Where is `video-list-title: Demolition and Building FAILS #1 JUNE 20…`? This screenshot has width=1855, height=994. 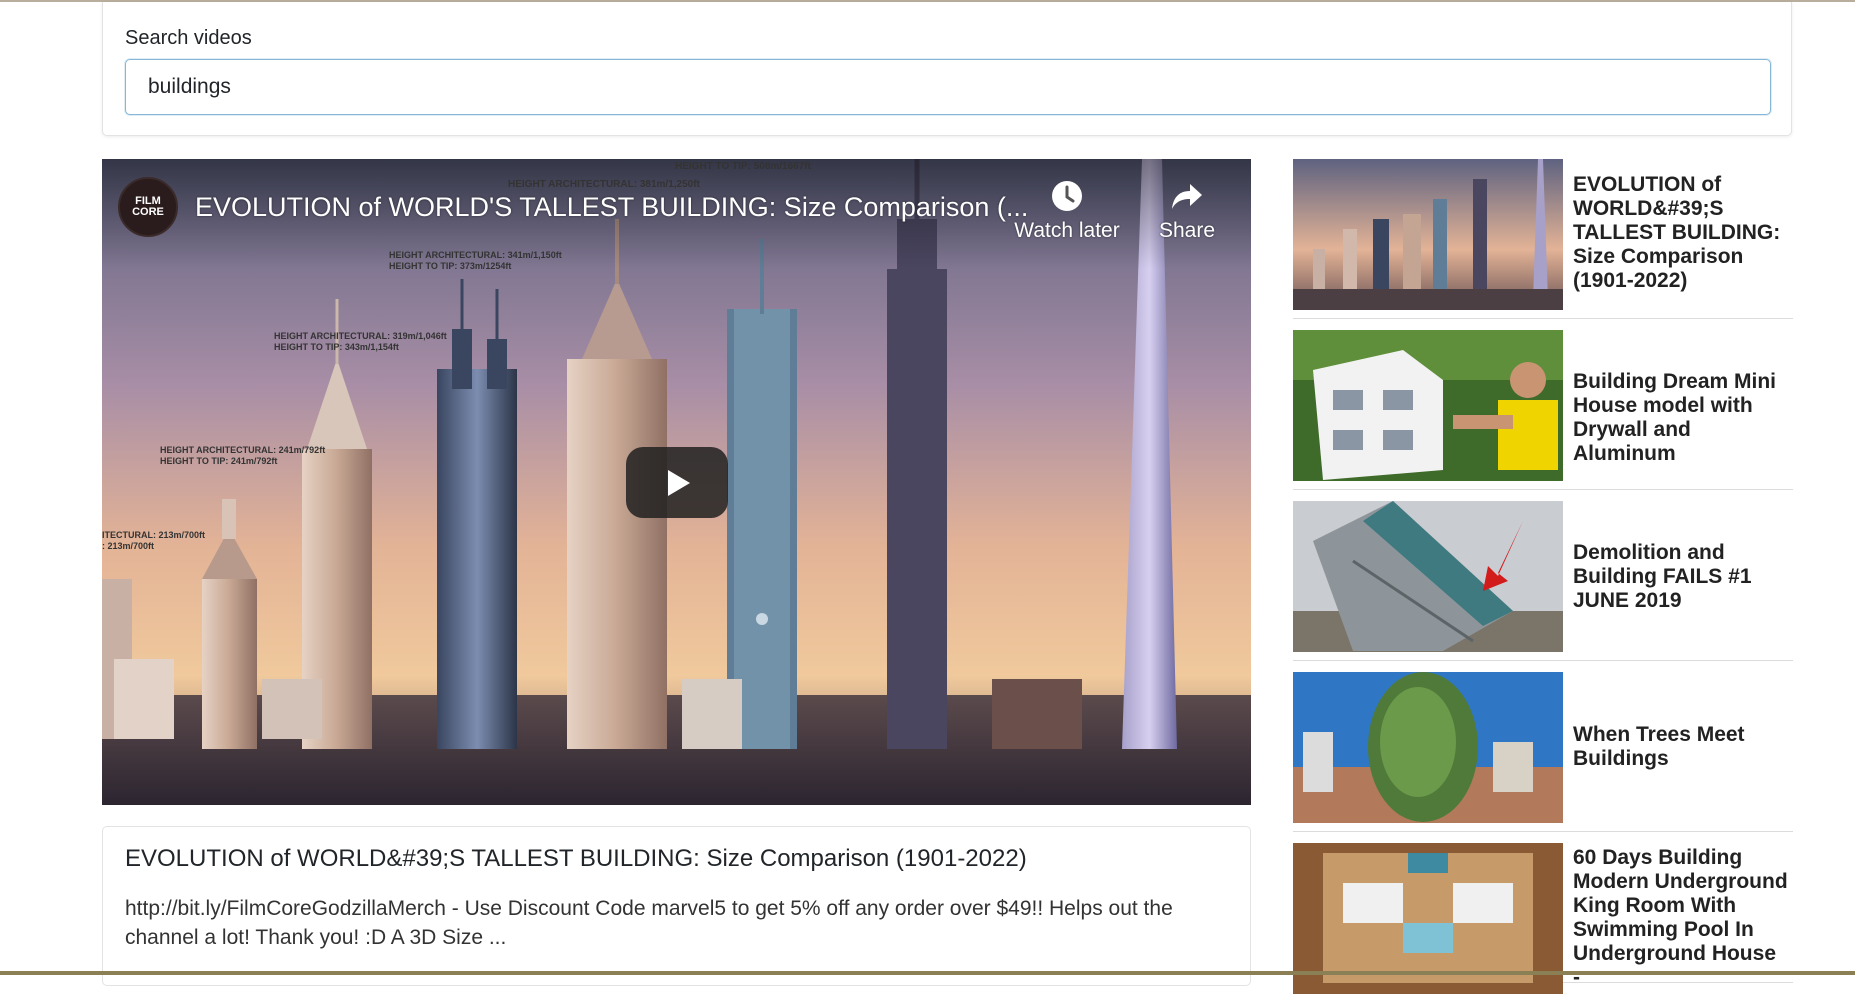 video-list-title: Demolition and Building FAILS #1 JUNE 20… is located at coordinates (1680, 577).